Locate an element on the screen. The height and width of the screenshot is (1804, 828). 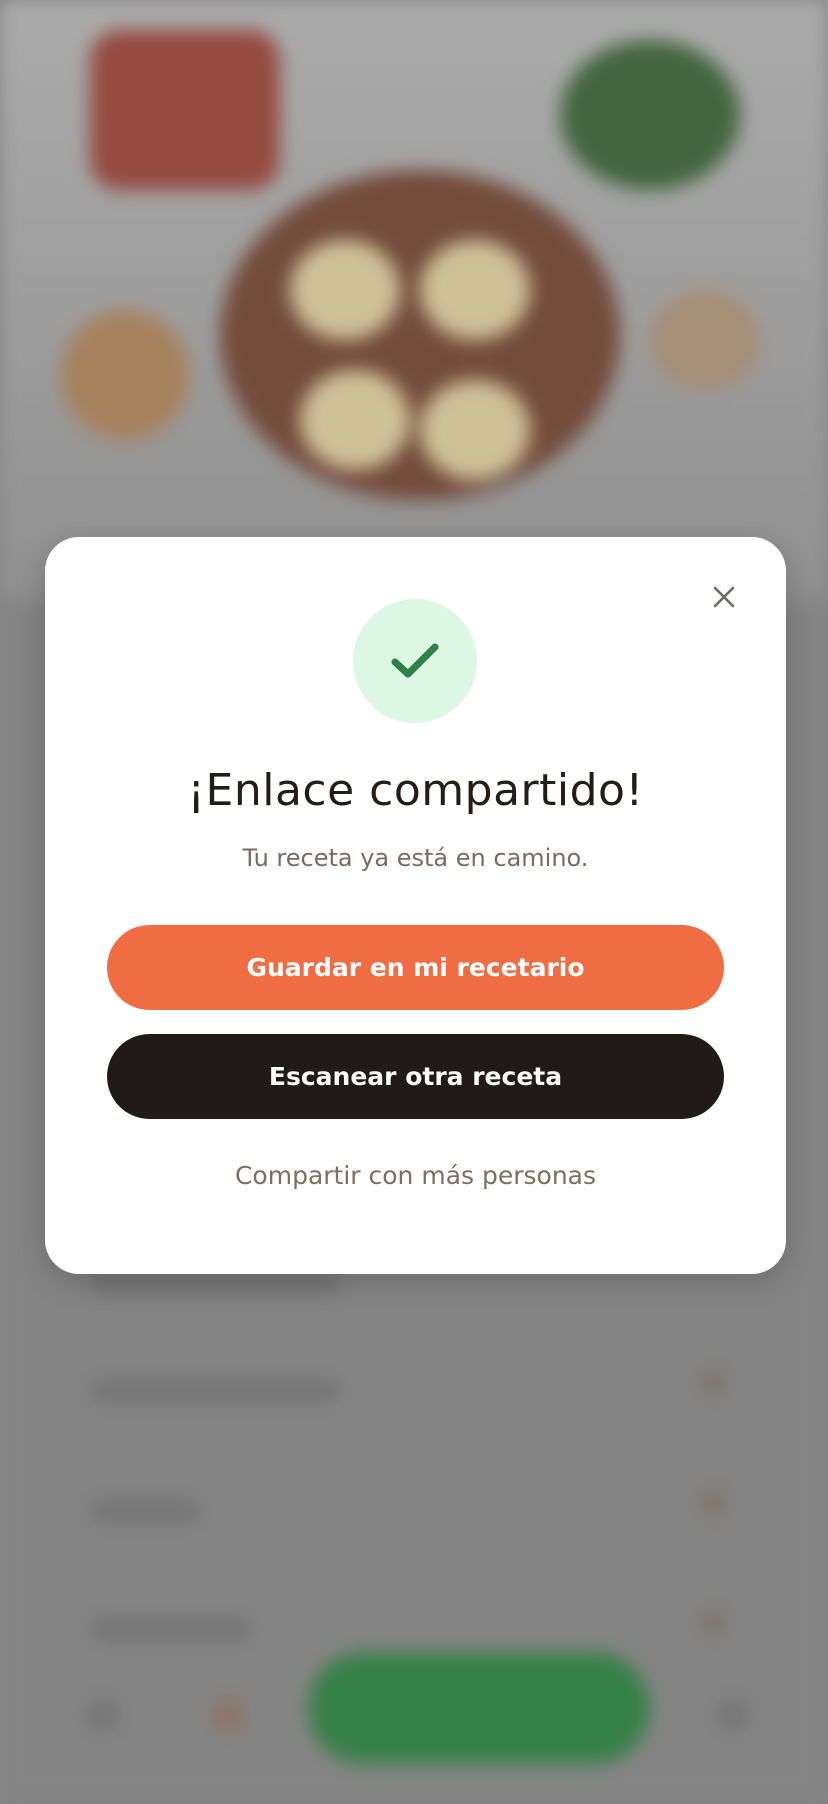
close-button is located at coordinates (724, 597).